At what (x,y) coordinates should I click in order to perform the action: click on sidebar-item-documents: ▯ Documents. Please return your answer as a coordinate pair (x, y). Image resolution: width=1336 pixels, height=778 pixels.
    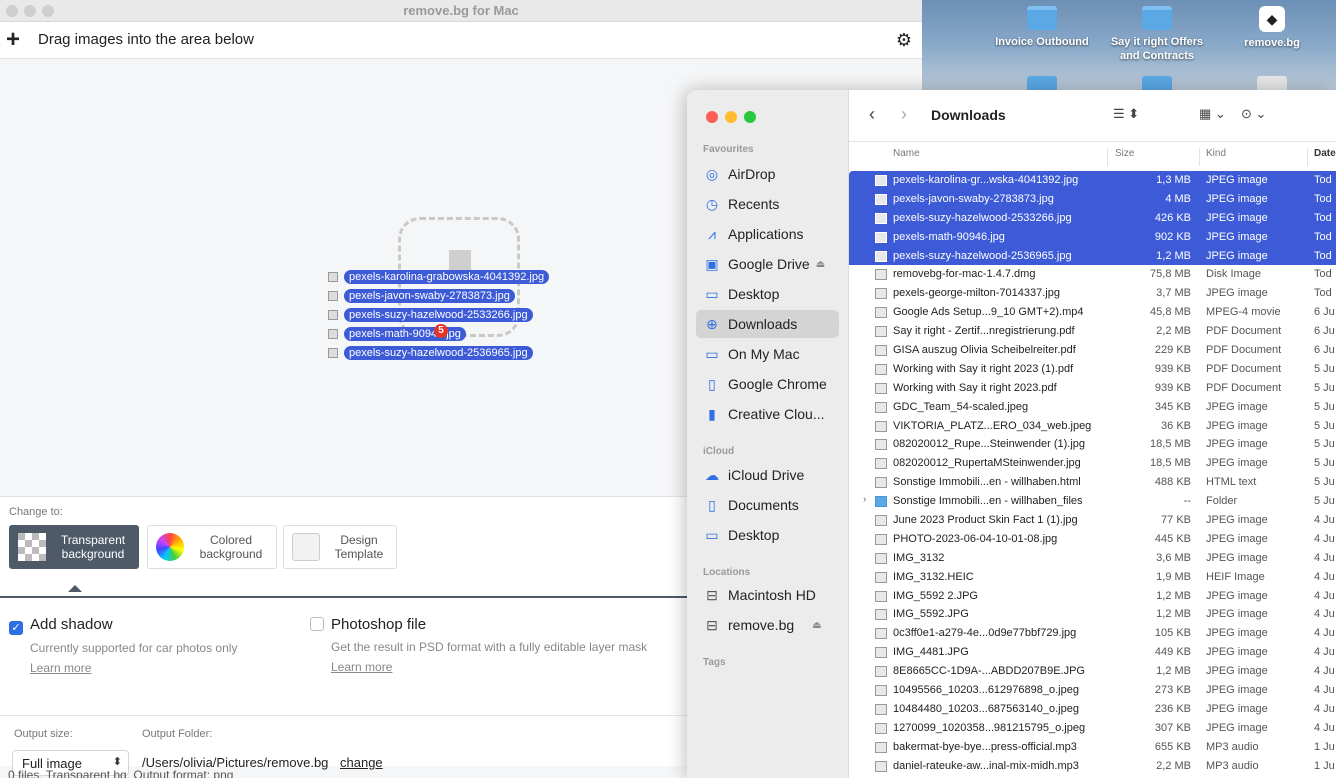
    Looking at the image, I should click on (767, 505).